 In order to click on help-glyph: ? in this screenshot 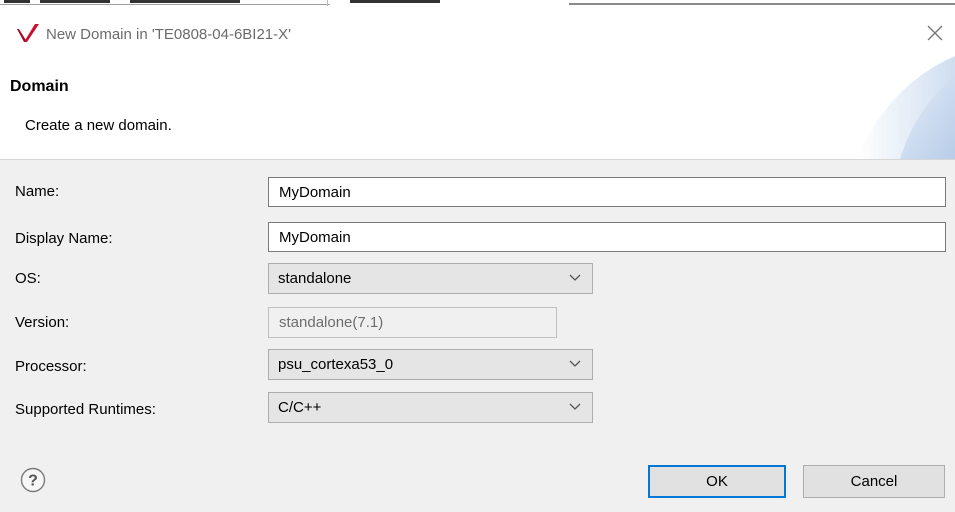, I will do `click(33, 481)`.